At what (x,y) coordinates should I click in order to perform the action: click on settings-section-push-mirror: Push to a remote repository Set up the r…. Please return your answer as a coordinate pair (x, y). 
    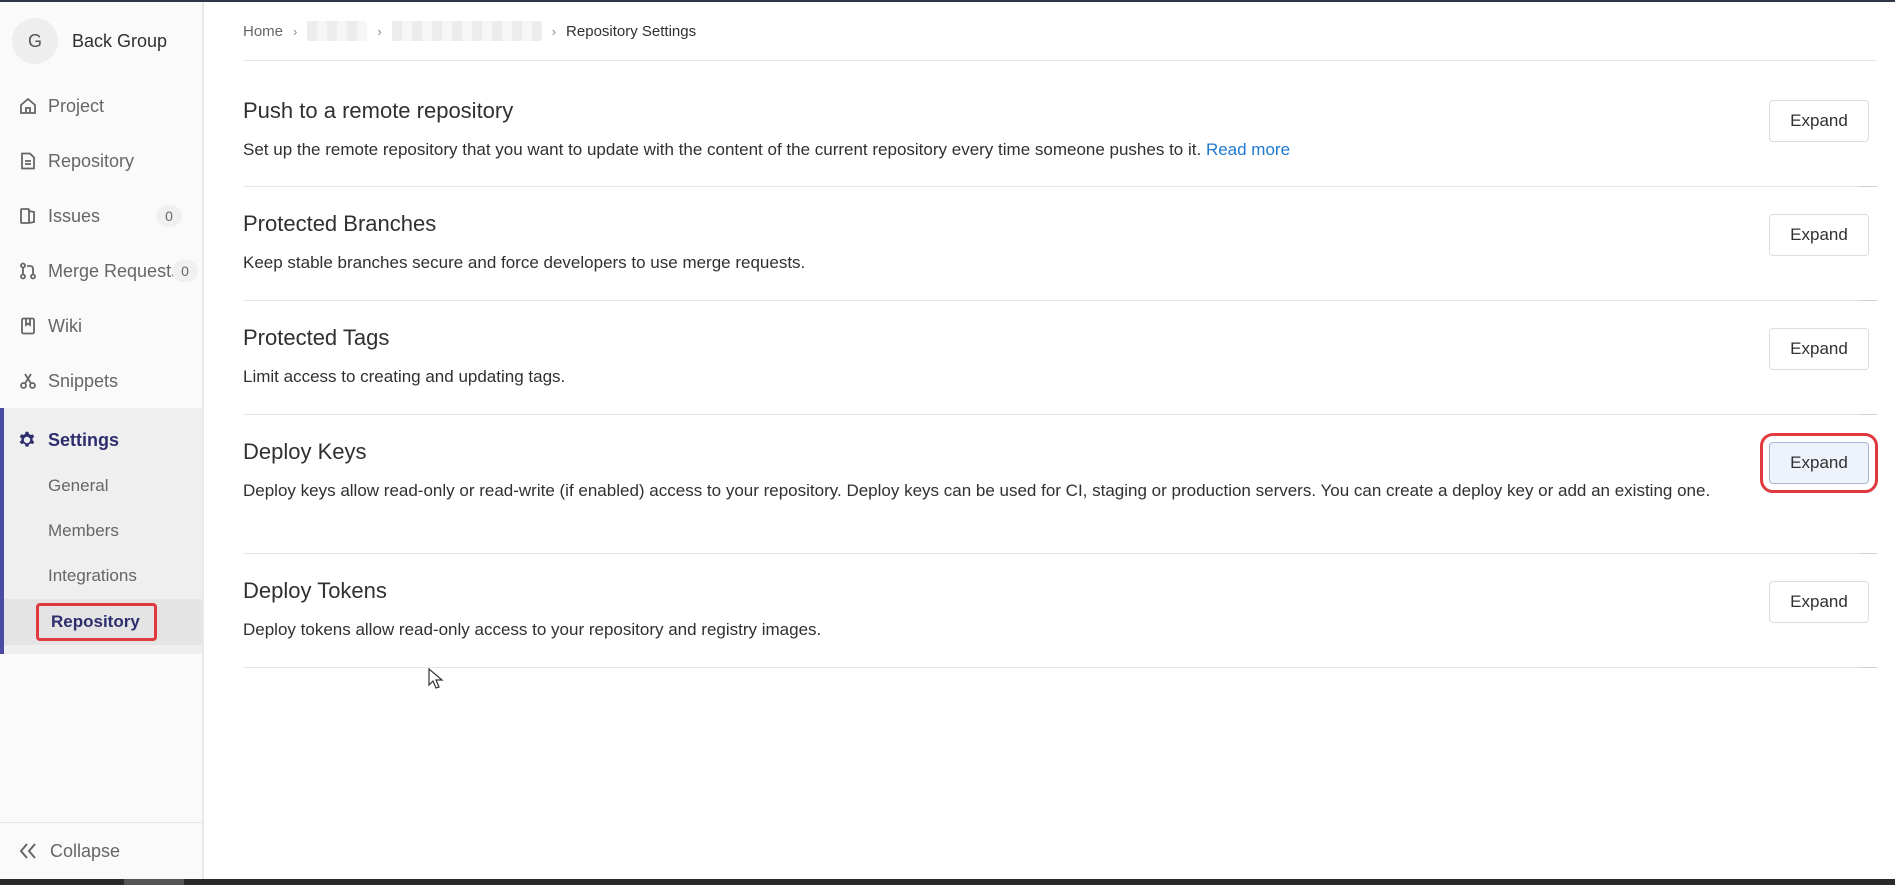
    Looking at the image, I should click on (1060, 124).